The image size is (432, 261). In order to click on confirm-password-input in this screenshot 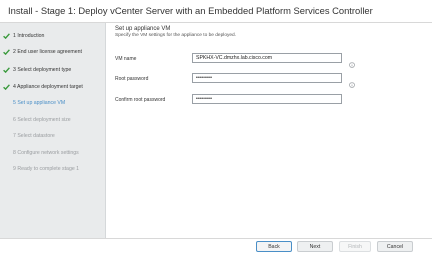, I will do `click(267, 99)`.